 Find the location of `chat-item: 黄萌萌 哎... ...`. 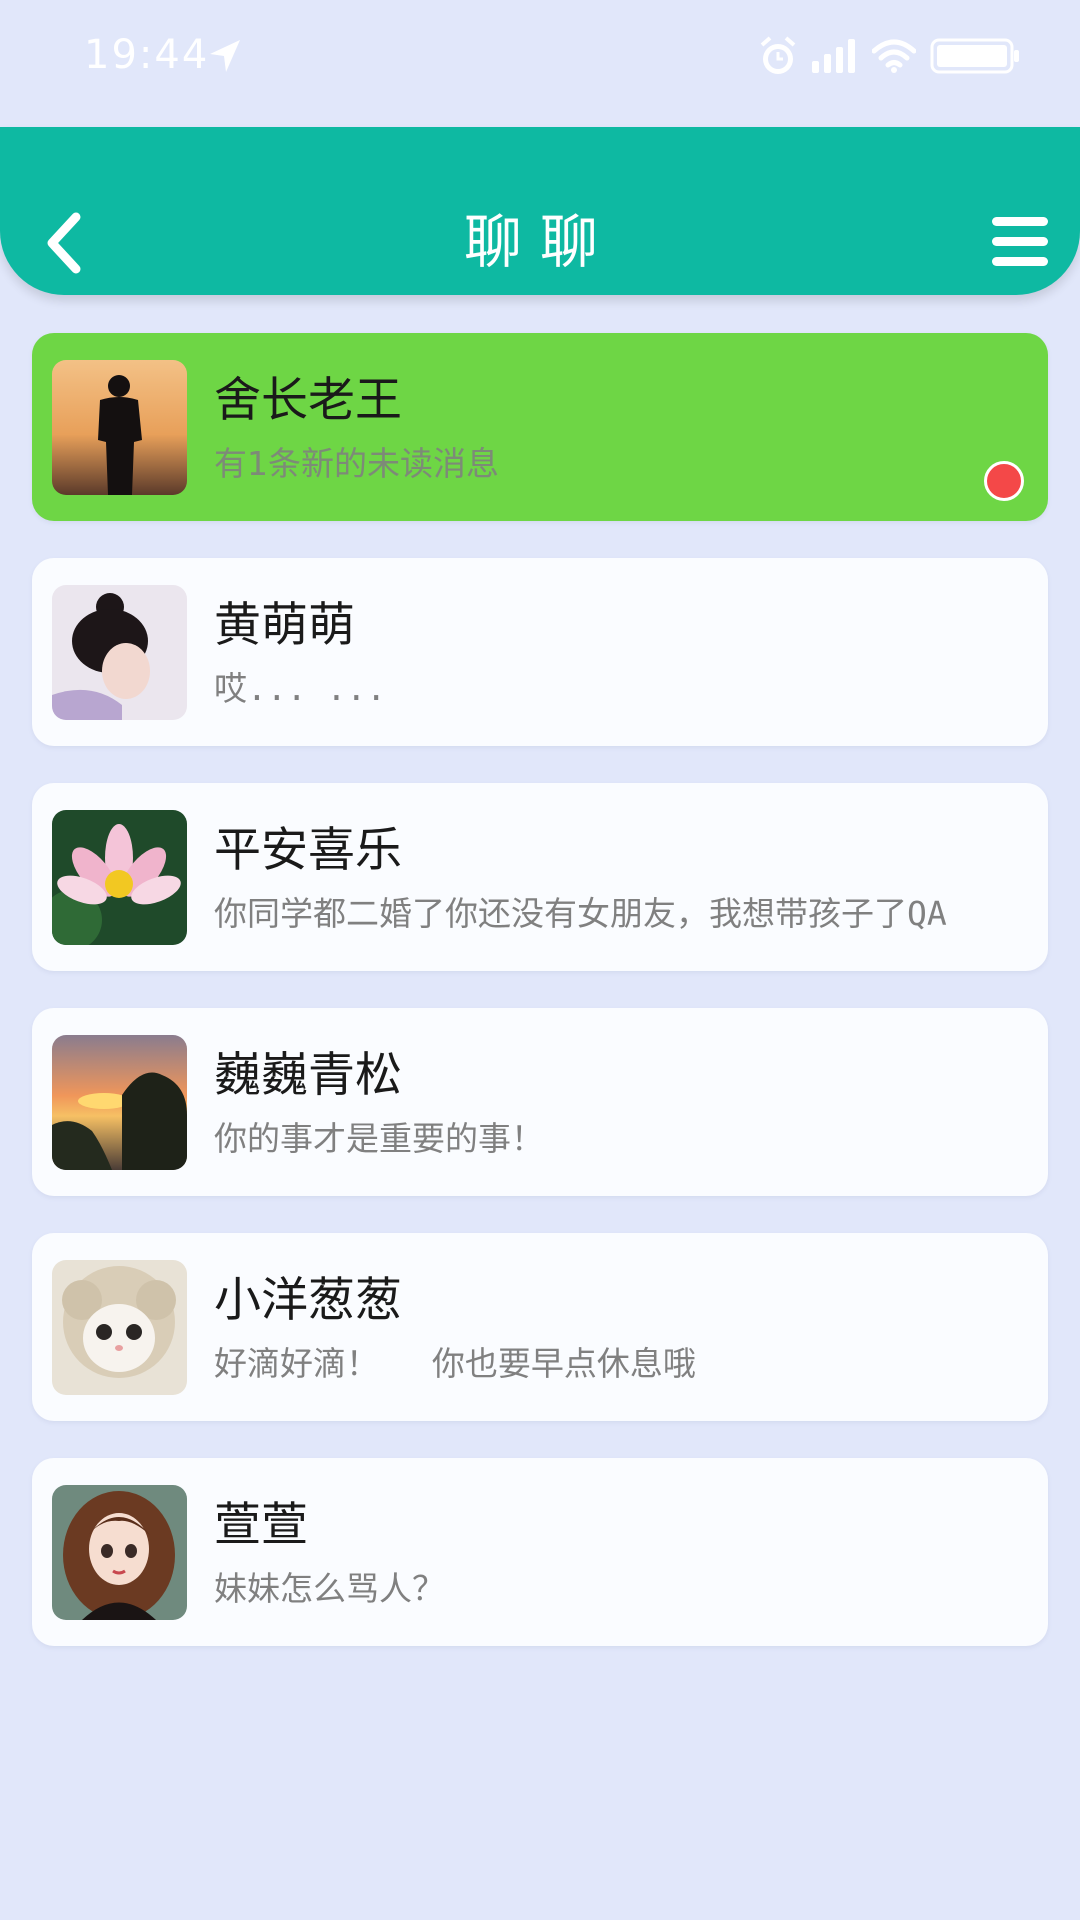

chat-item: 黄萌萌 哎... ... is located at coordinates (540, 652).